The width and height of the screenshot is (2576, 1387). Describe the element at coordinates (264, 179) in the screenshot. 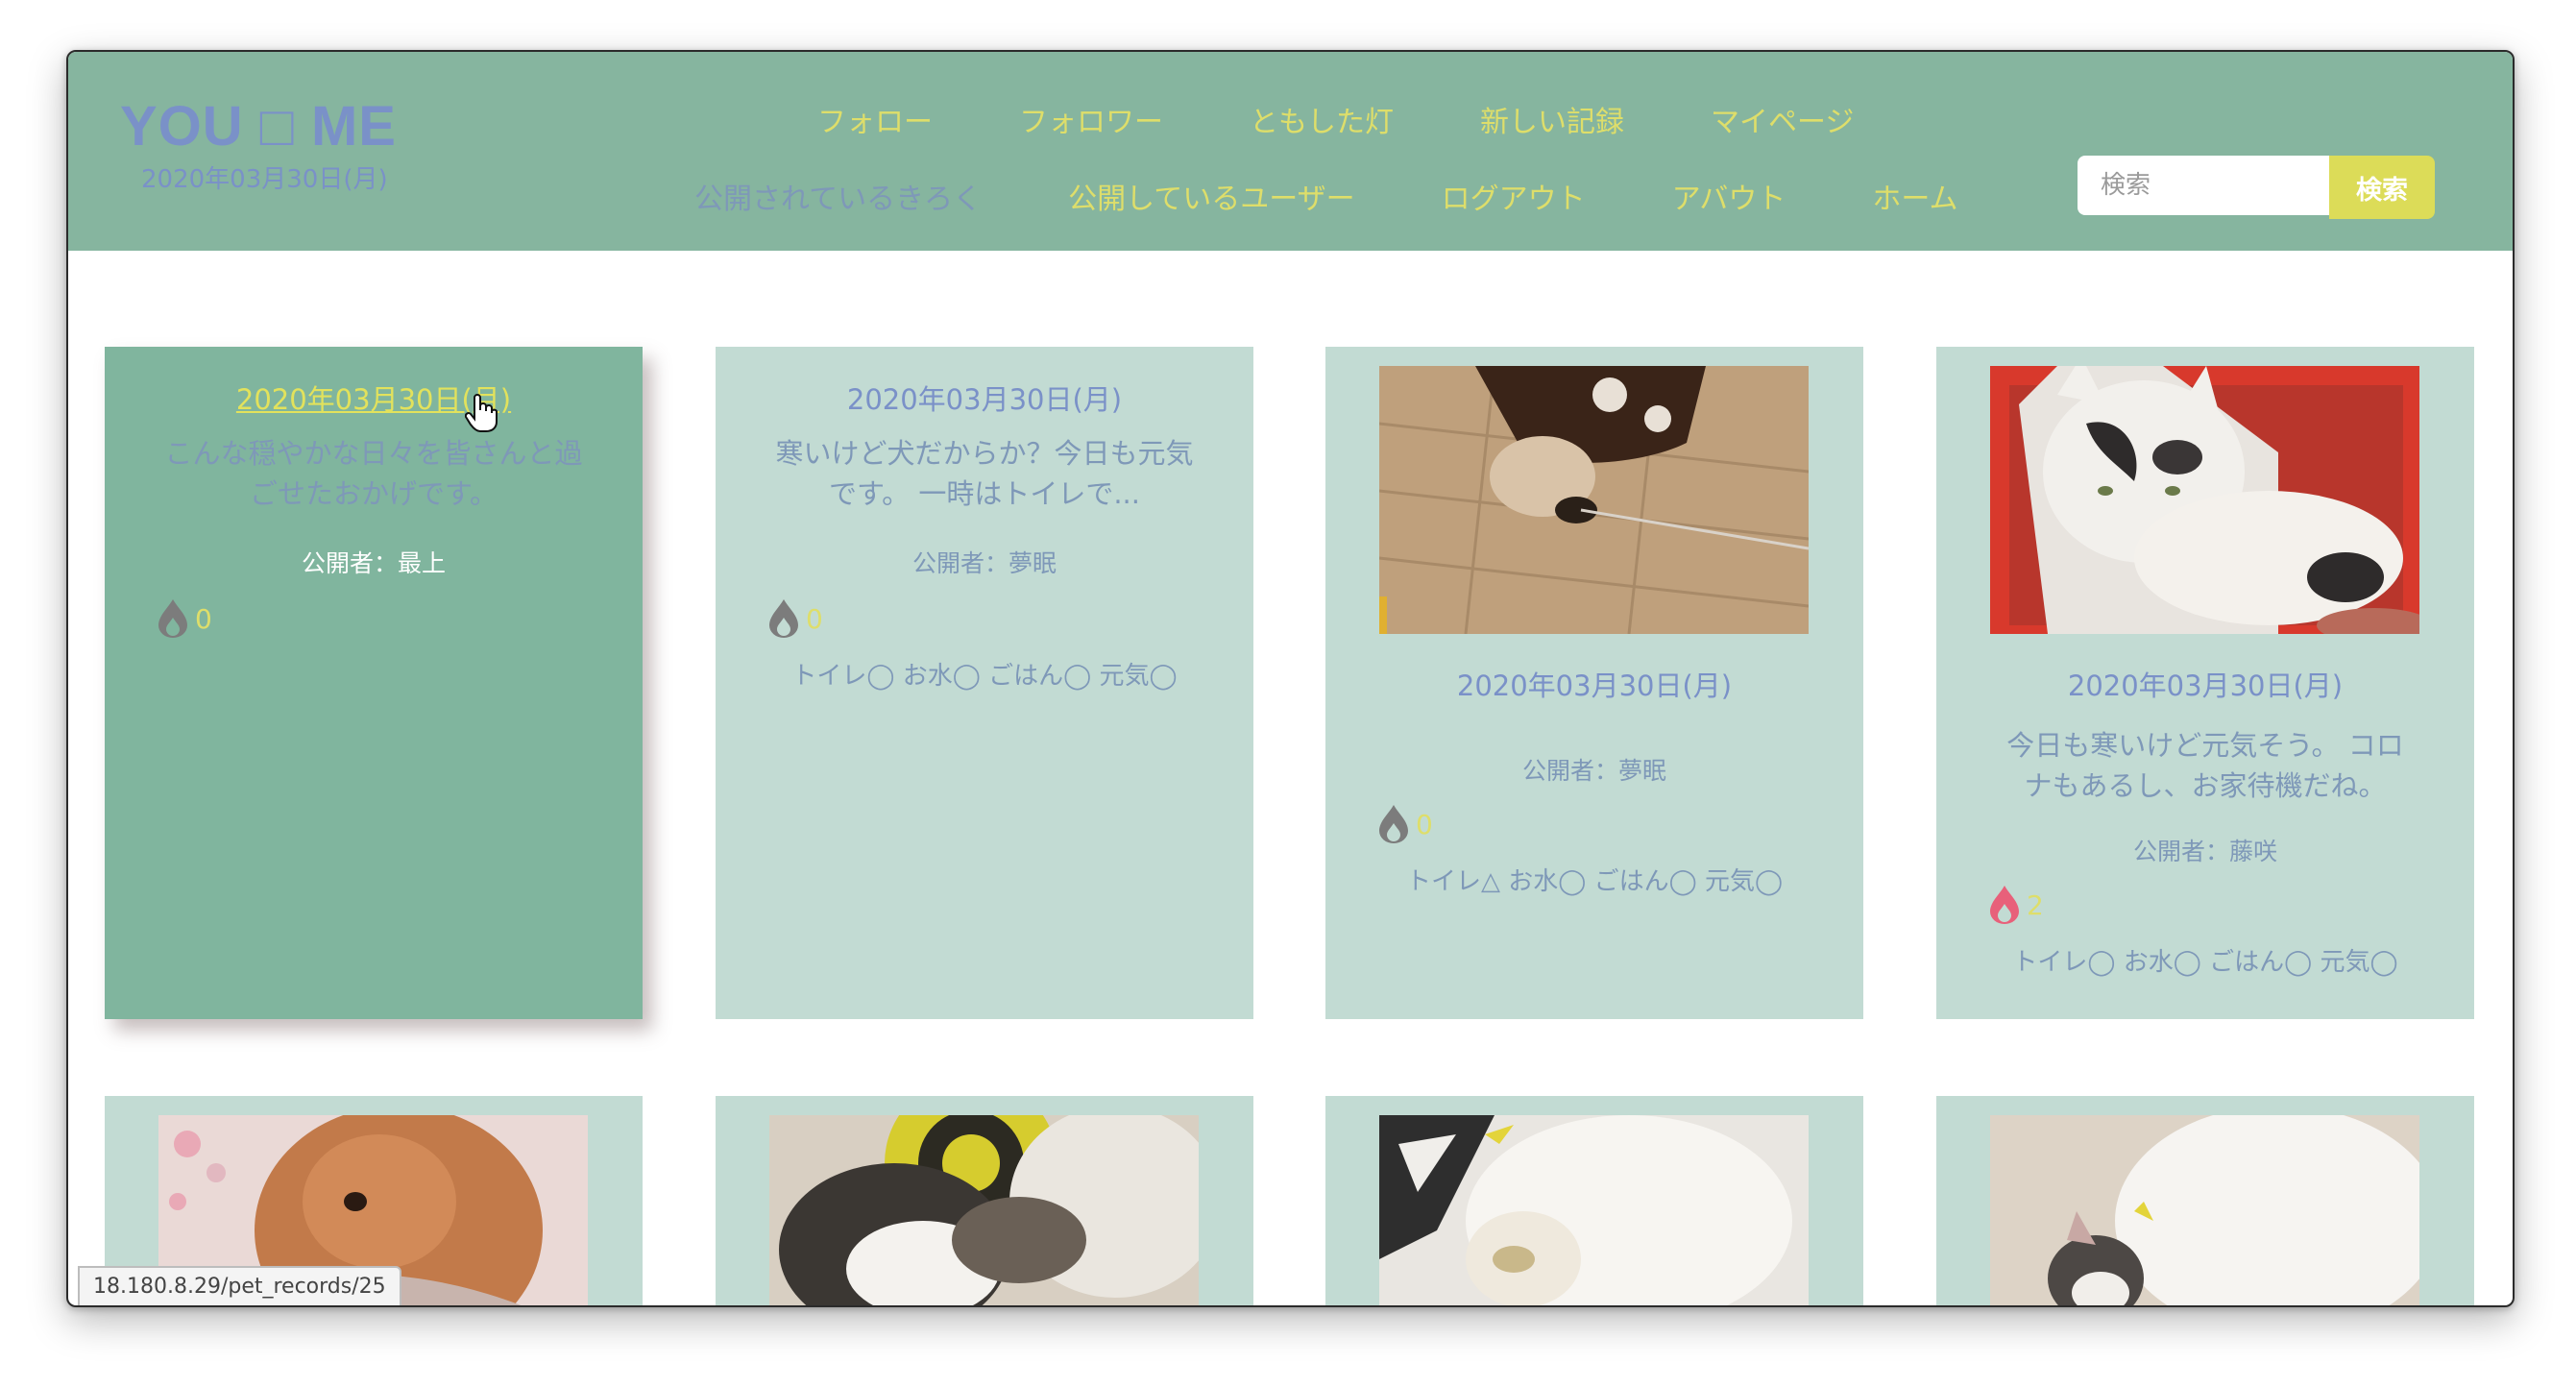

I see `header-date: 2020年03月30日(月)` at that location.